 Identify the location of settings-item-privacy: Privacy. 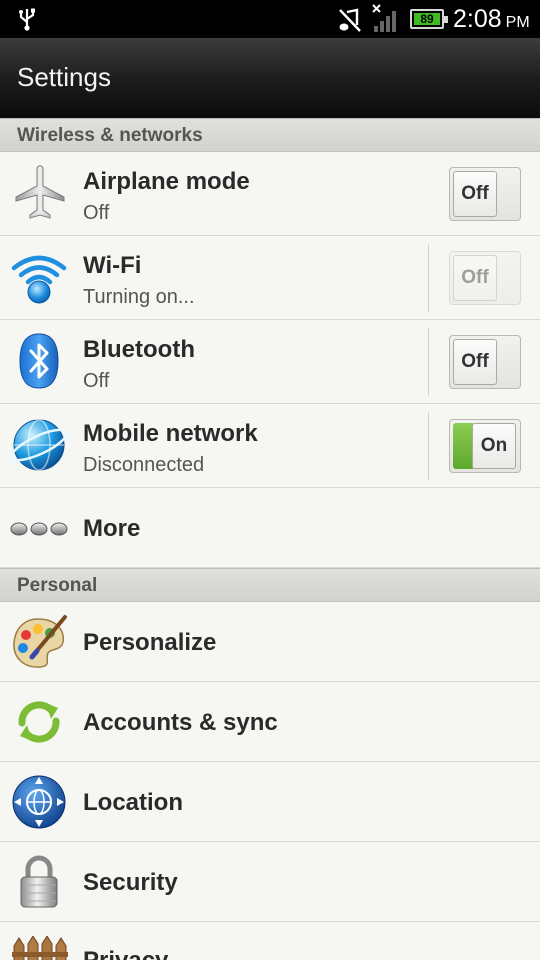
(270, 941).